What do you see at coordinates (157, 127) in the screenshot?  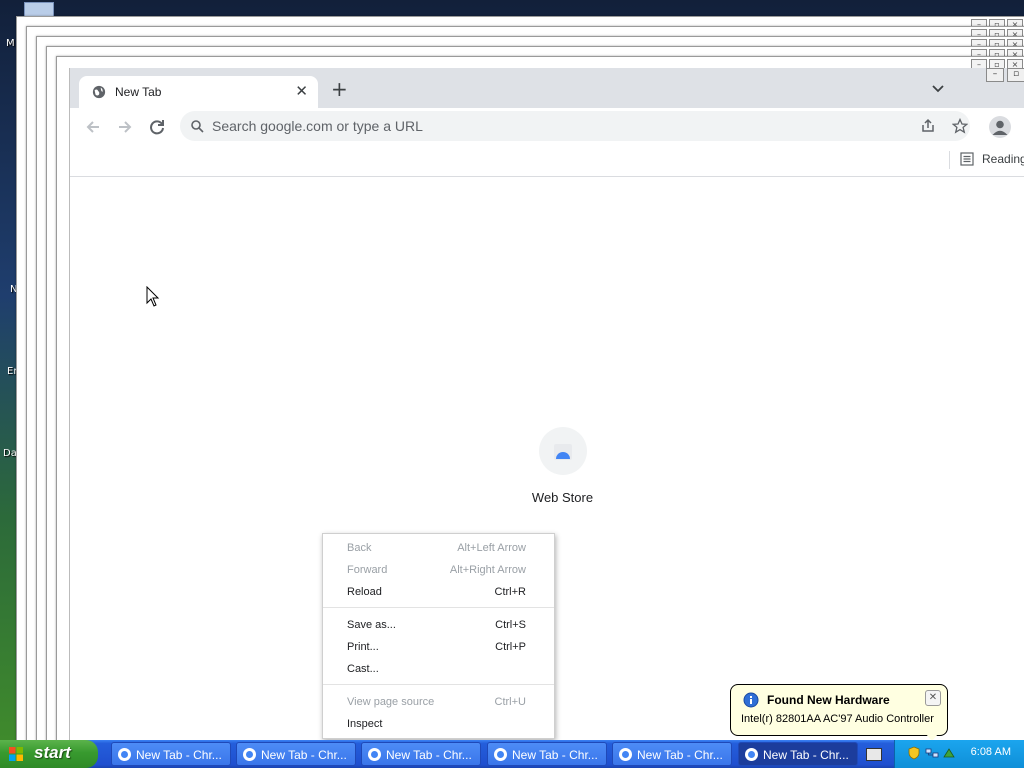 I see `reload-icon` at bounding box center [157, 127].